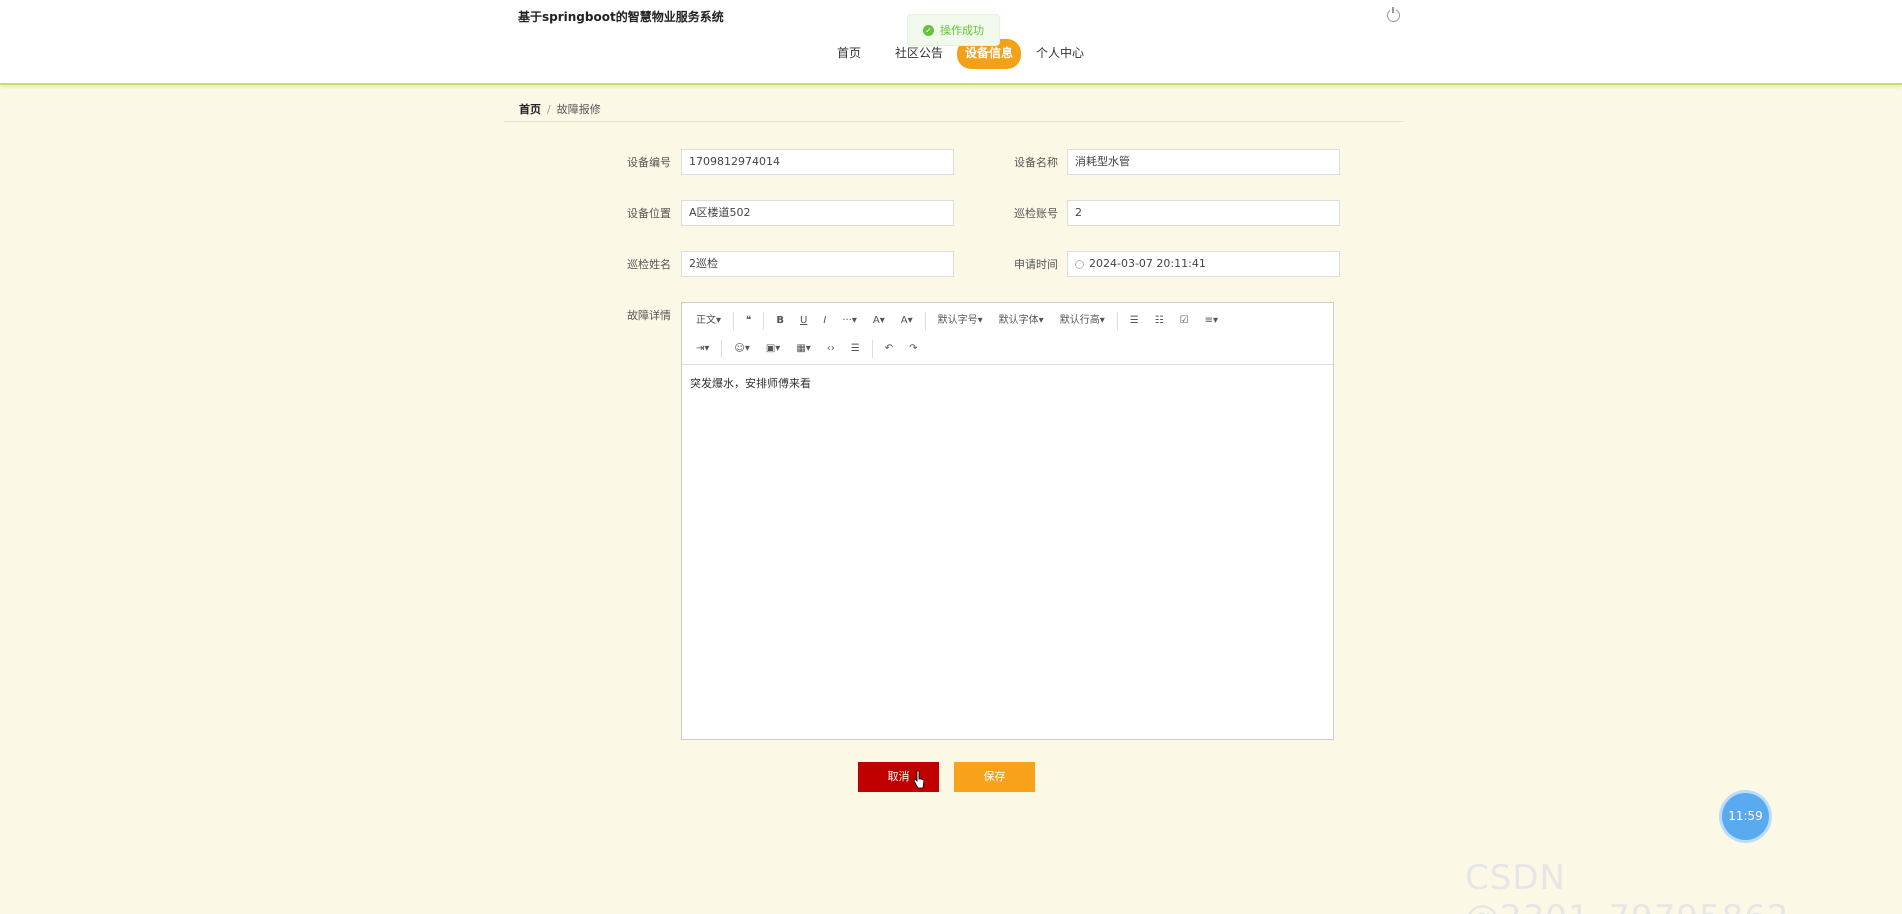  What do you see at coordinates (889, 349) in the screenshot?
I see `undo-icon: ↶` at bounding box center [889, 349].